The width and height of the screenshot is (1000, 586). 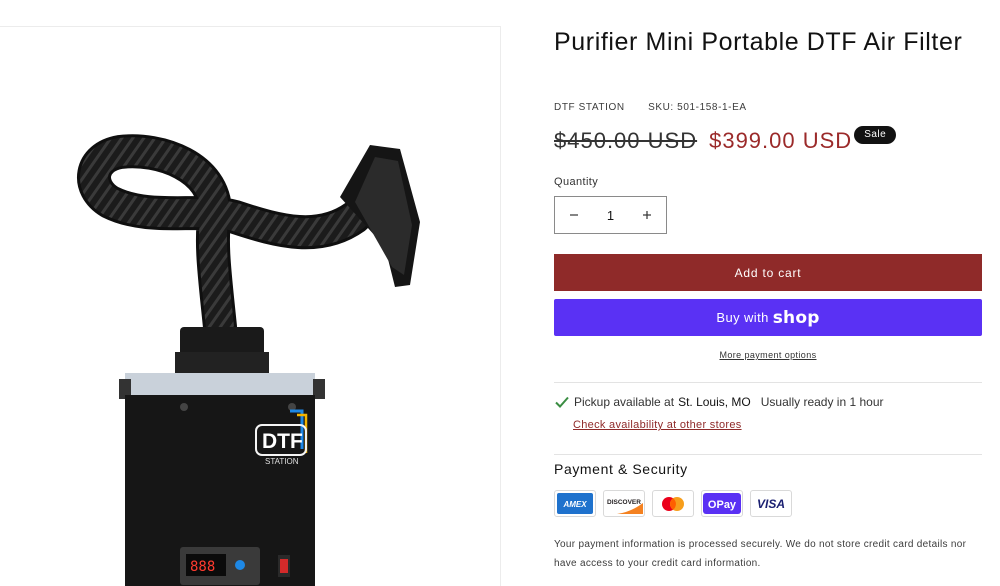 What do you see at coordinates (742, 317) in the screenshot?
I see `buy-with-label: Buy with` at bounding box center [742, 317].